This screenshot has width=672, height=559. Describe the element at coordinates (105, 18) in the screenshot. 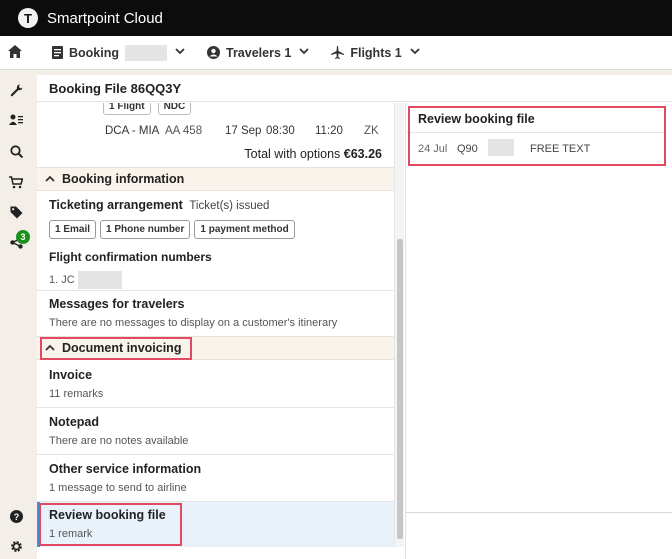

I see `app-title: Smartpoint Cloud` at that location.